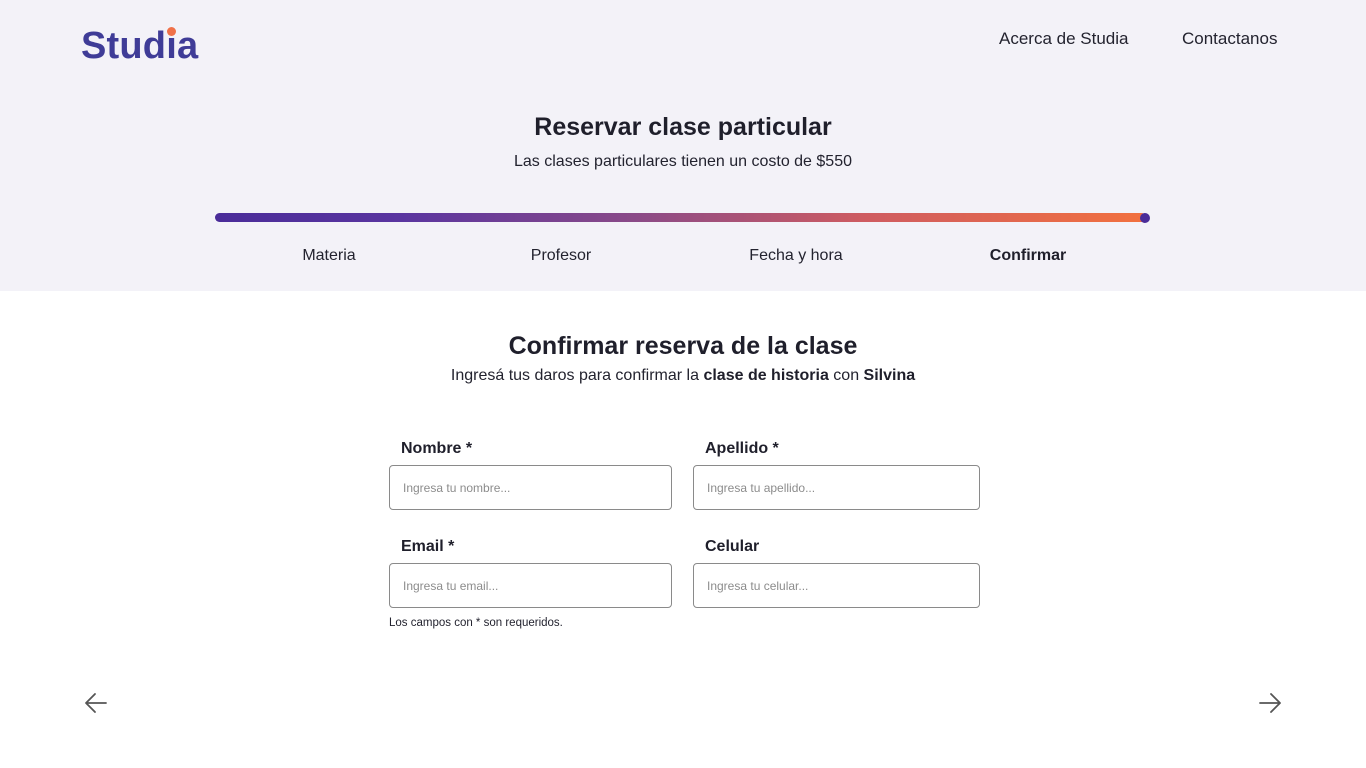  I want to click on apellido-input, so click(836, 487).